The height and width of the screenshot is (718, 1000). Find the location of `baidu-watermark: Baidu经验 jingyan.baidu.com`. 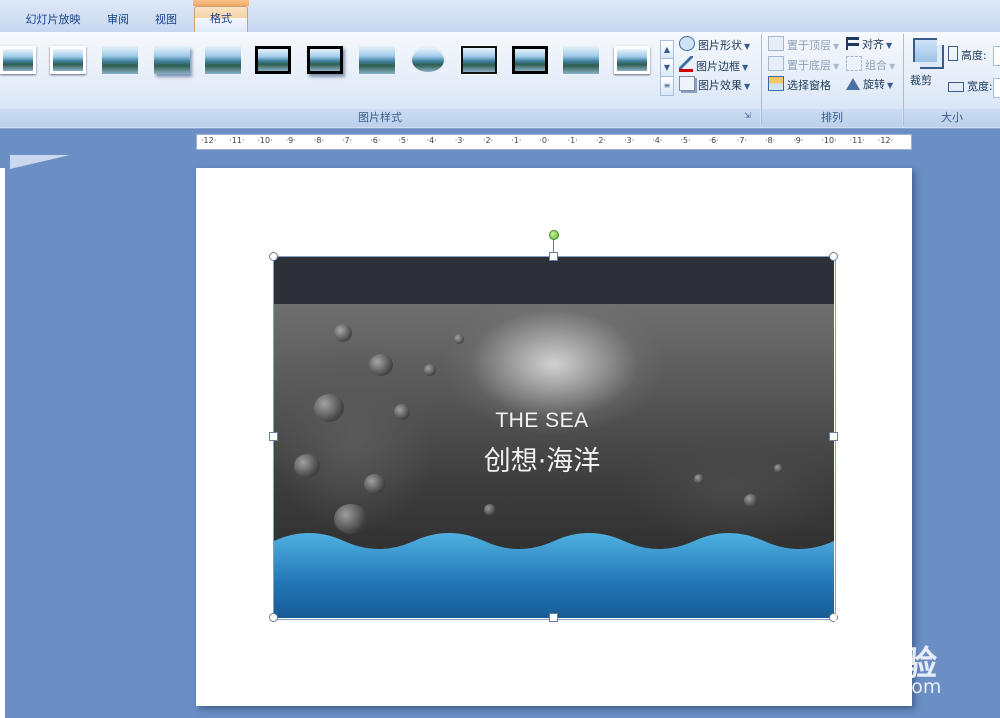

baidu-watermark: Baidu经验 jingyan.baidu.com is located at coordinates (881, 658).